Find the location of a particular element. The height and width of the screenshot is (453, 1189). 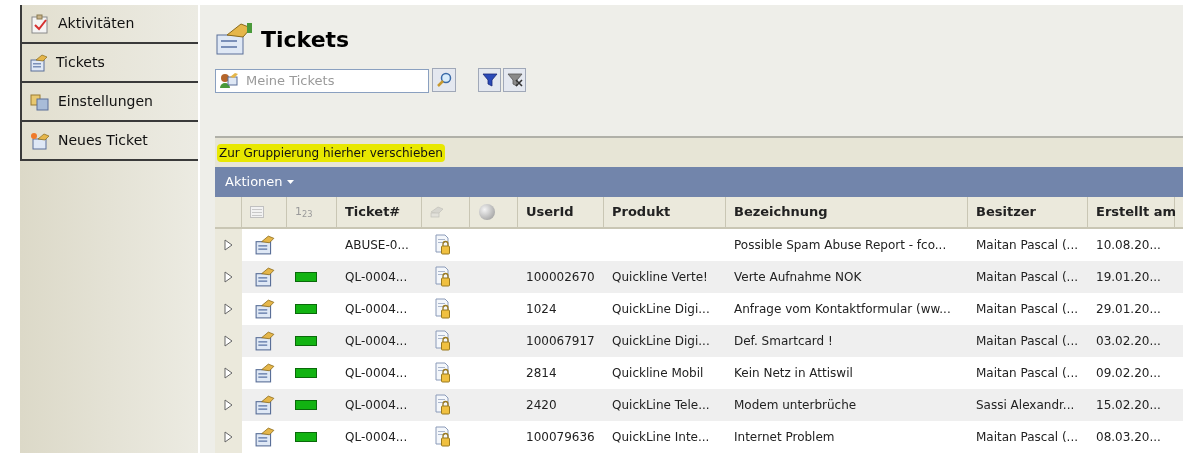

sidebar-item: Tickets is located at coordinates (109, 63).